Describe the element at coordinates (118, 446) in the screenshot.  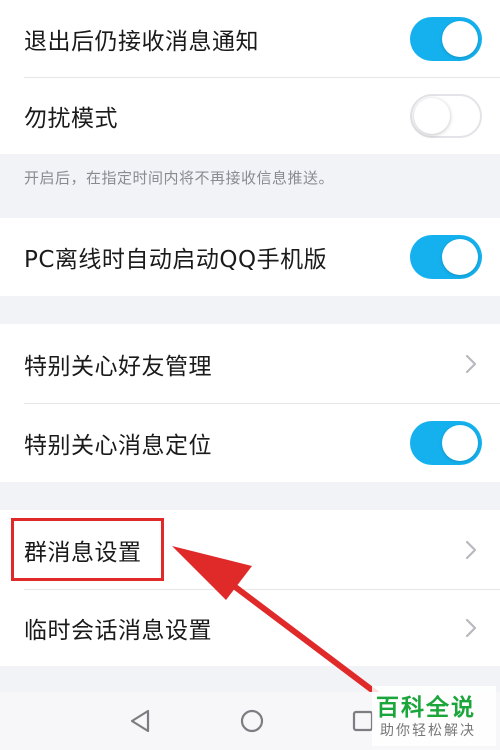
I see `setting-label: 特别关心消息定位` at that location.